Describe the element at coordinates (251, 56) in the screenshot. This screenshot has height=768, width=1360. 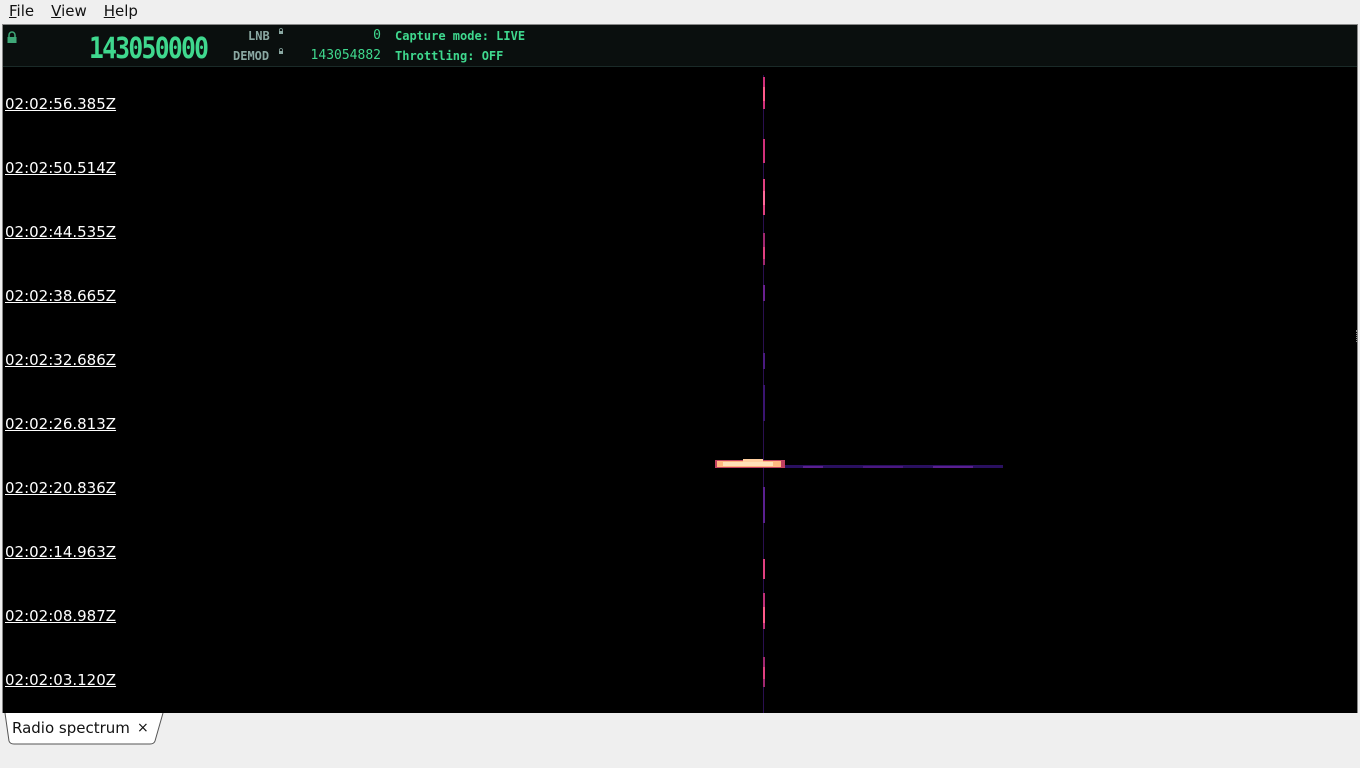
I see `demod-label: DEMOD` at that location.